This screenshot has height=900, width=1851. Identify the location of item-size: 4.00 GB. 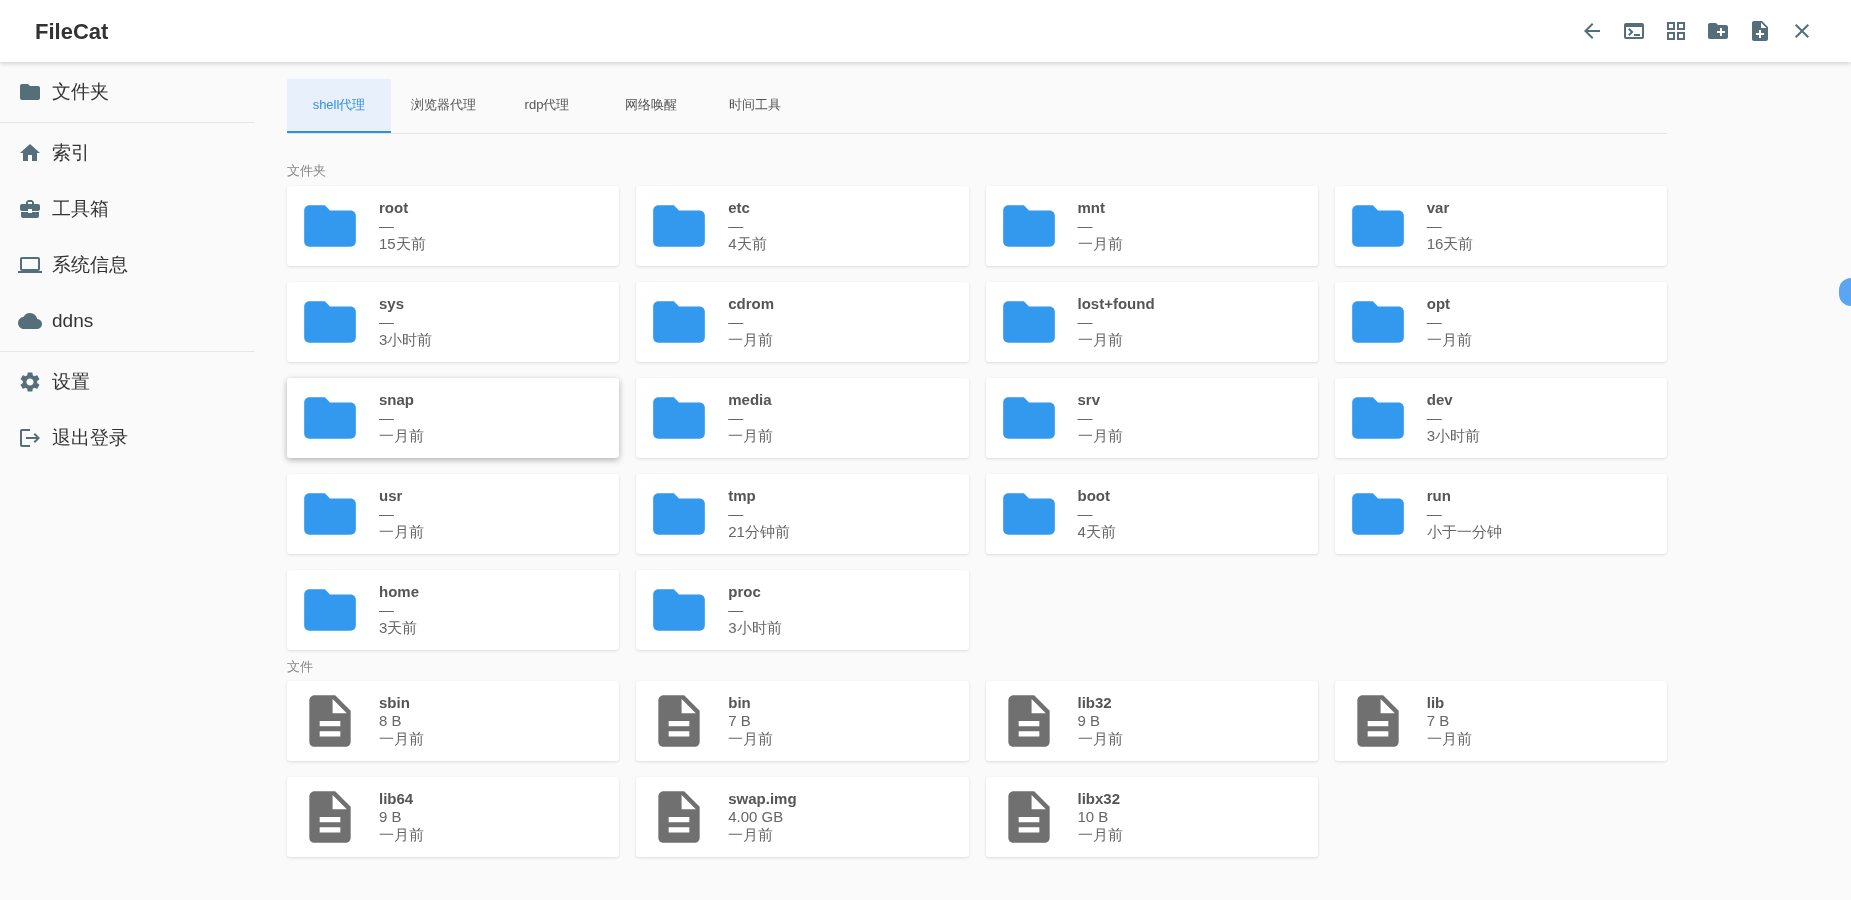
(756, 817).